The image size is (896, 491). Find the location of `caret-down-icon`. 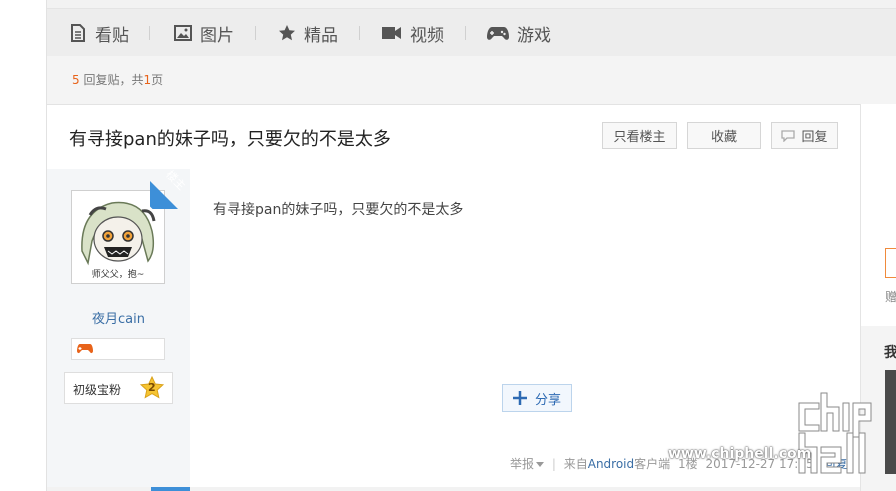

caret-down-icon is located at coordinates (540, 464).